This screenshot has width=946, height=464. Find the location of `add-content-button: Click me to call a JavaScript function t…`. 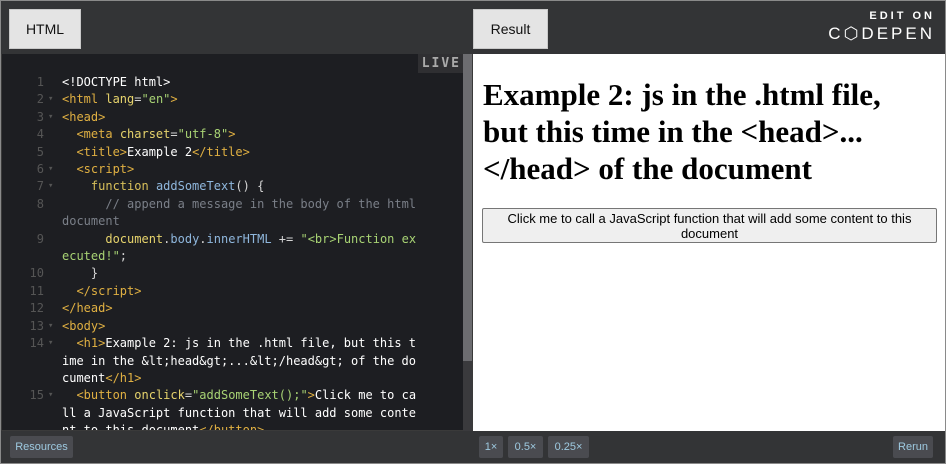

add-content-button: Click me to call a JavaScript function t… is located at coordinates (709, 225).